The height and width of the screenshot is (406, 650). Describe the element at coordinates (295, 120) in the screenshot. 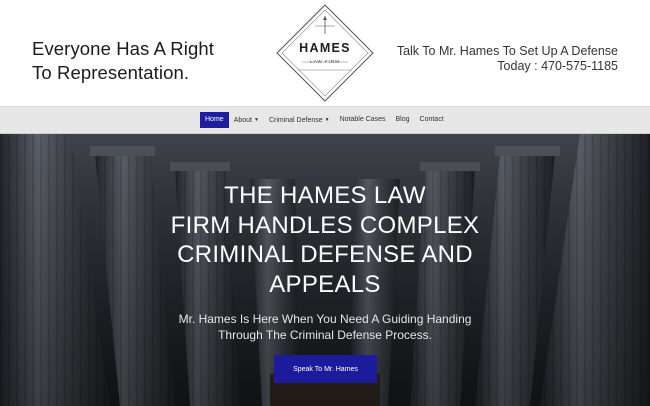

I see `nav-item-label: Criminal Defense` at that location.